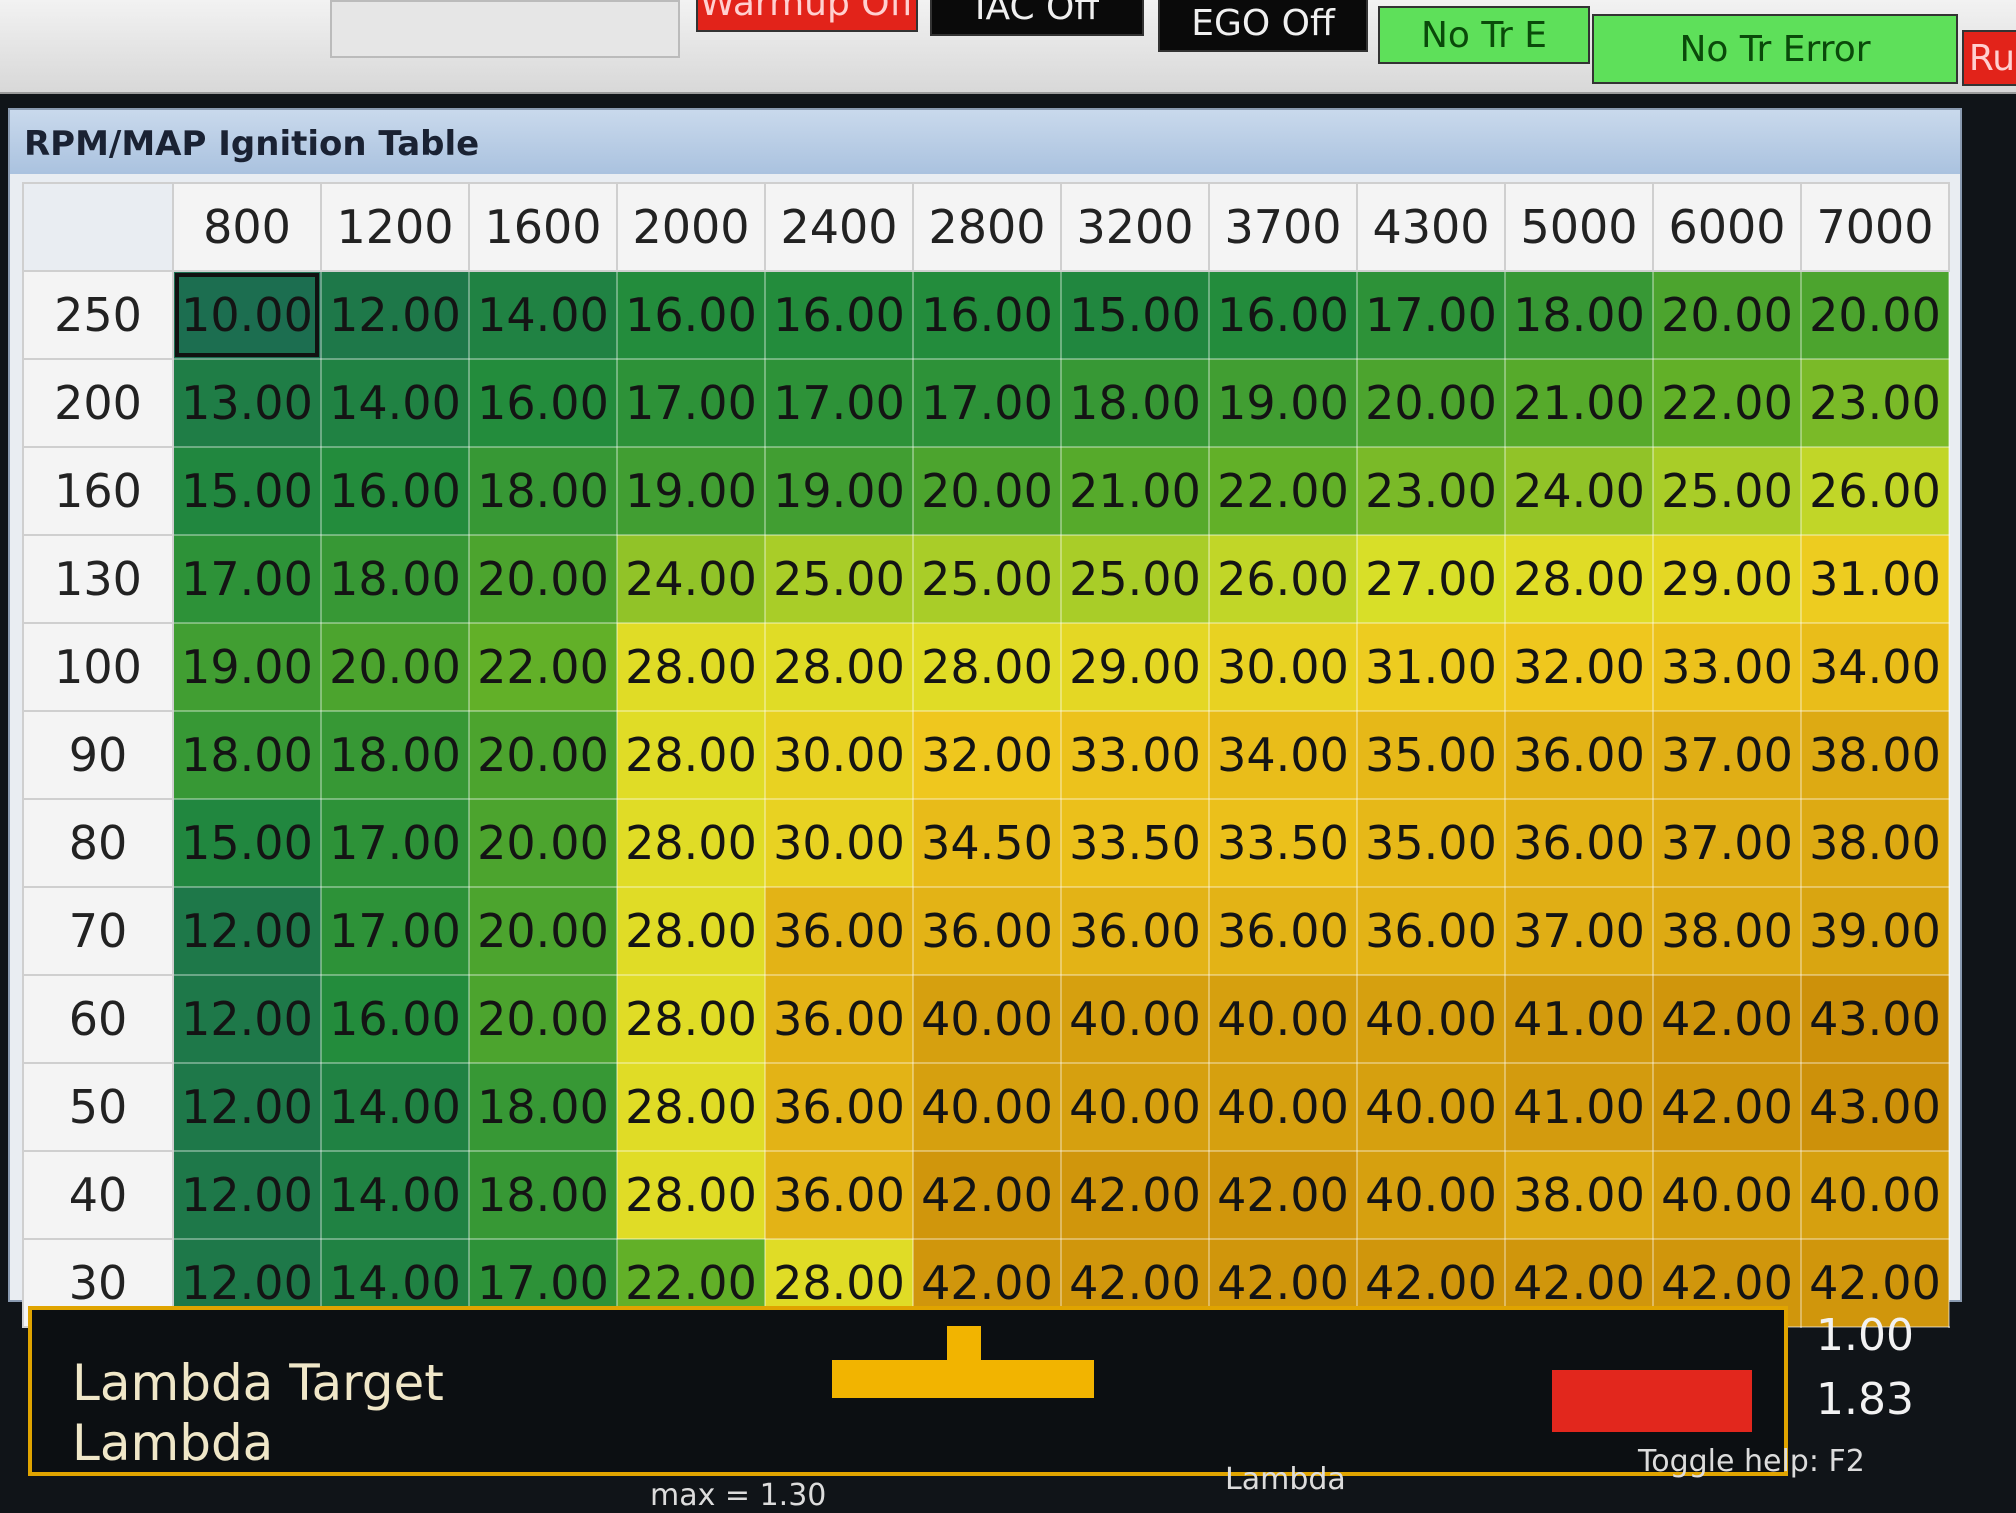 Image resolution: width=2016 pixels, height=1513 pixels. I want to click on ignition-cell: 35.00, so click(1431, 755).